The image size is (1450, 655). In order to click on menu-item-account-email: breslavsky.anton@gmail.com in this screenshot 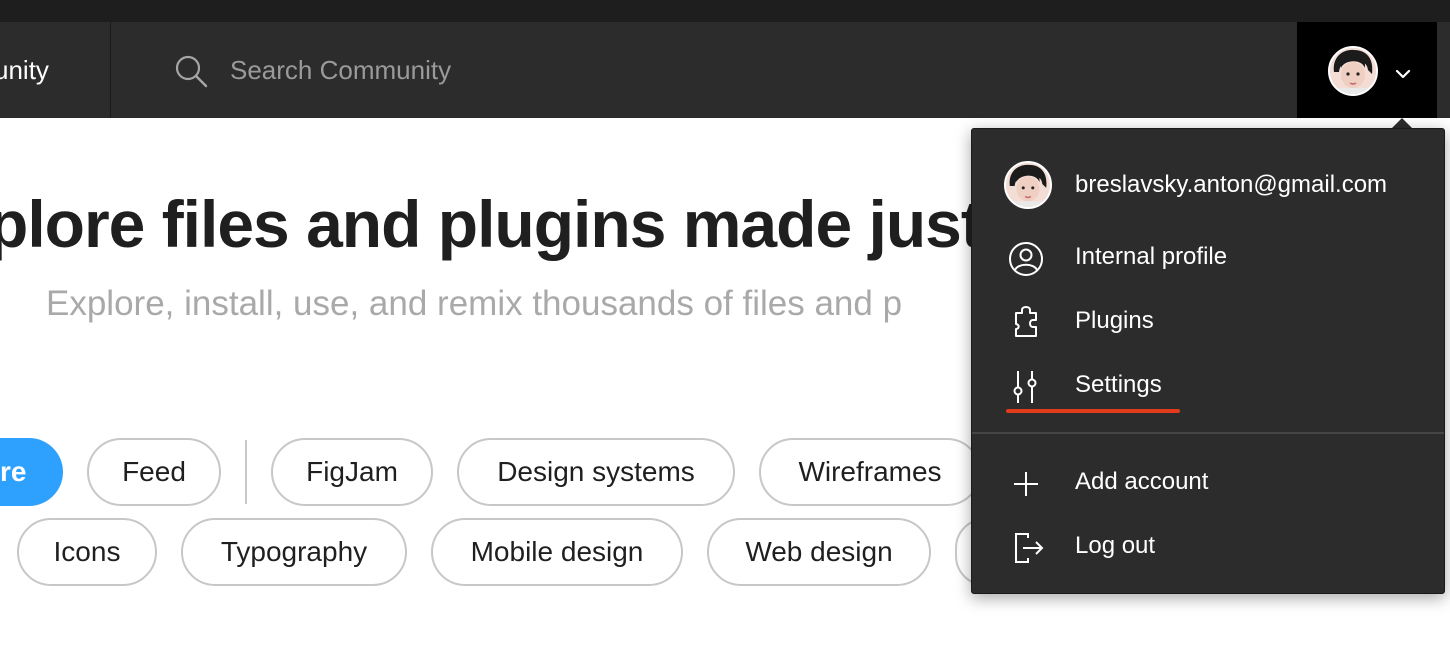, I will do `click(1208, 185)`.